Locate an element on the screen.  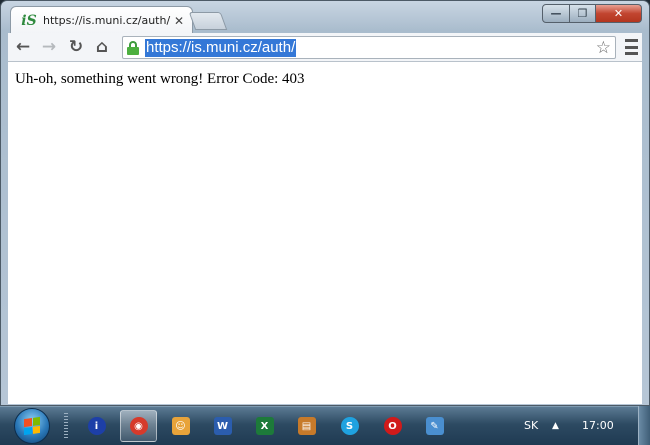
show-desktop-button is located at coordinates (644, 425).